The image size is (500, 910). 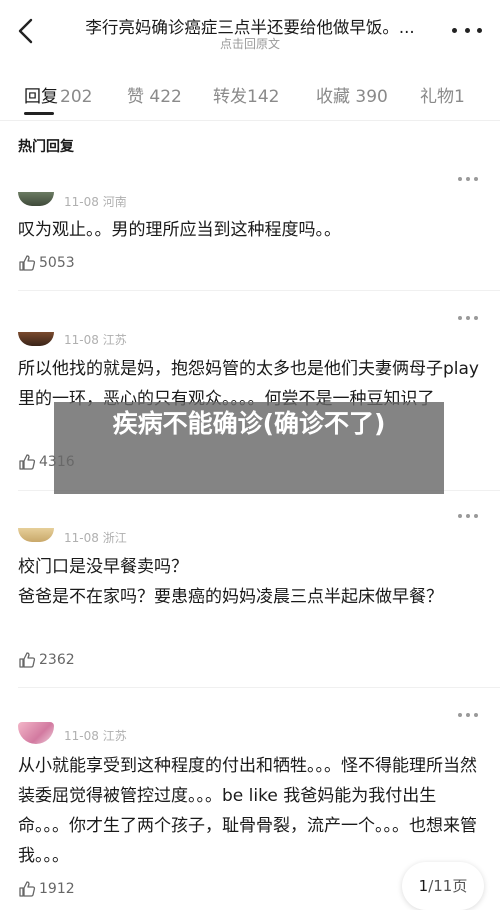 What do you see at coordinates (352, 94) in the screenshot?
I see `tab-favorites: 收藏 390` at bounding box center [352, 94].